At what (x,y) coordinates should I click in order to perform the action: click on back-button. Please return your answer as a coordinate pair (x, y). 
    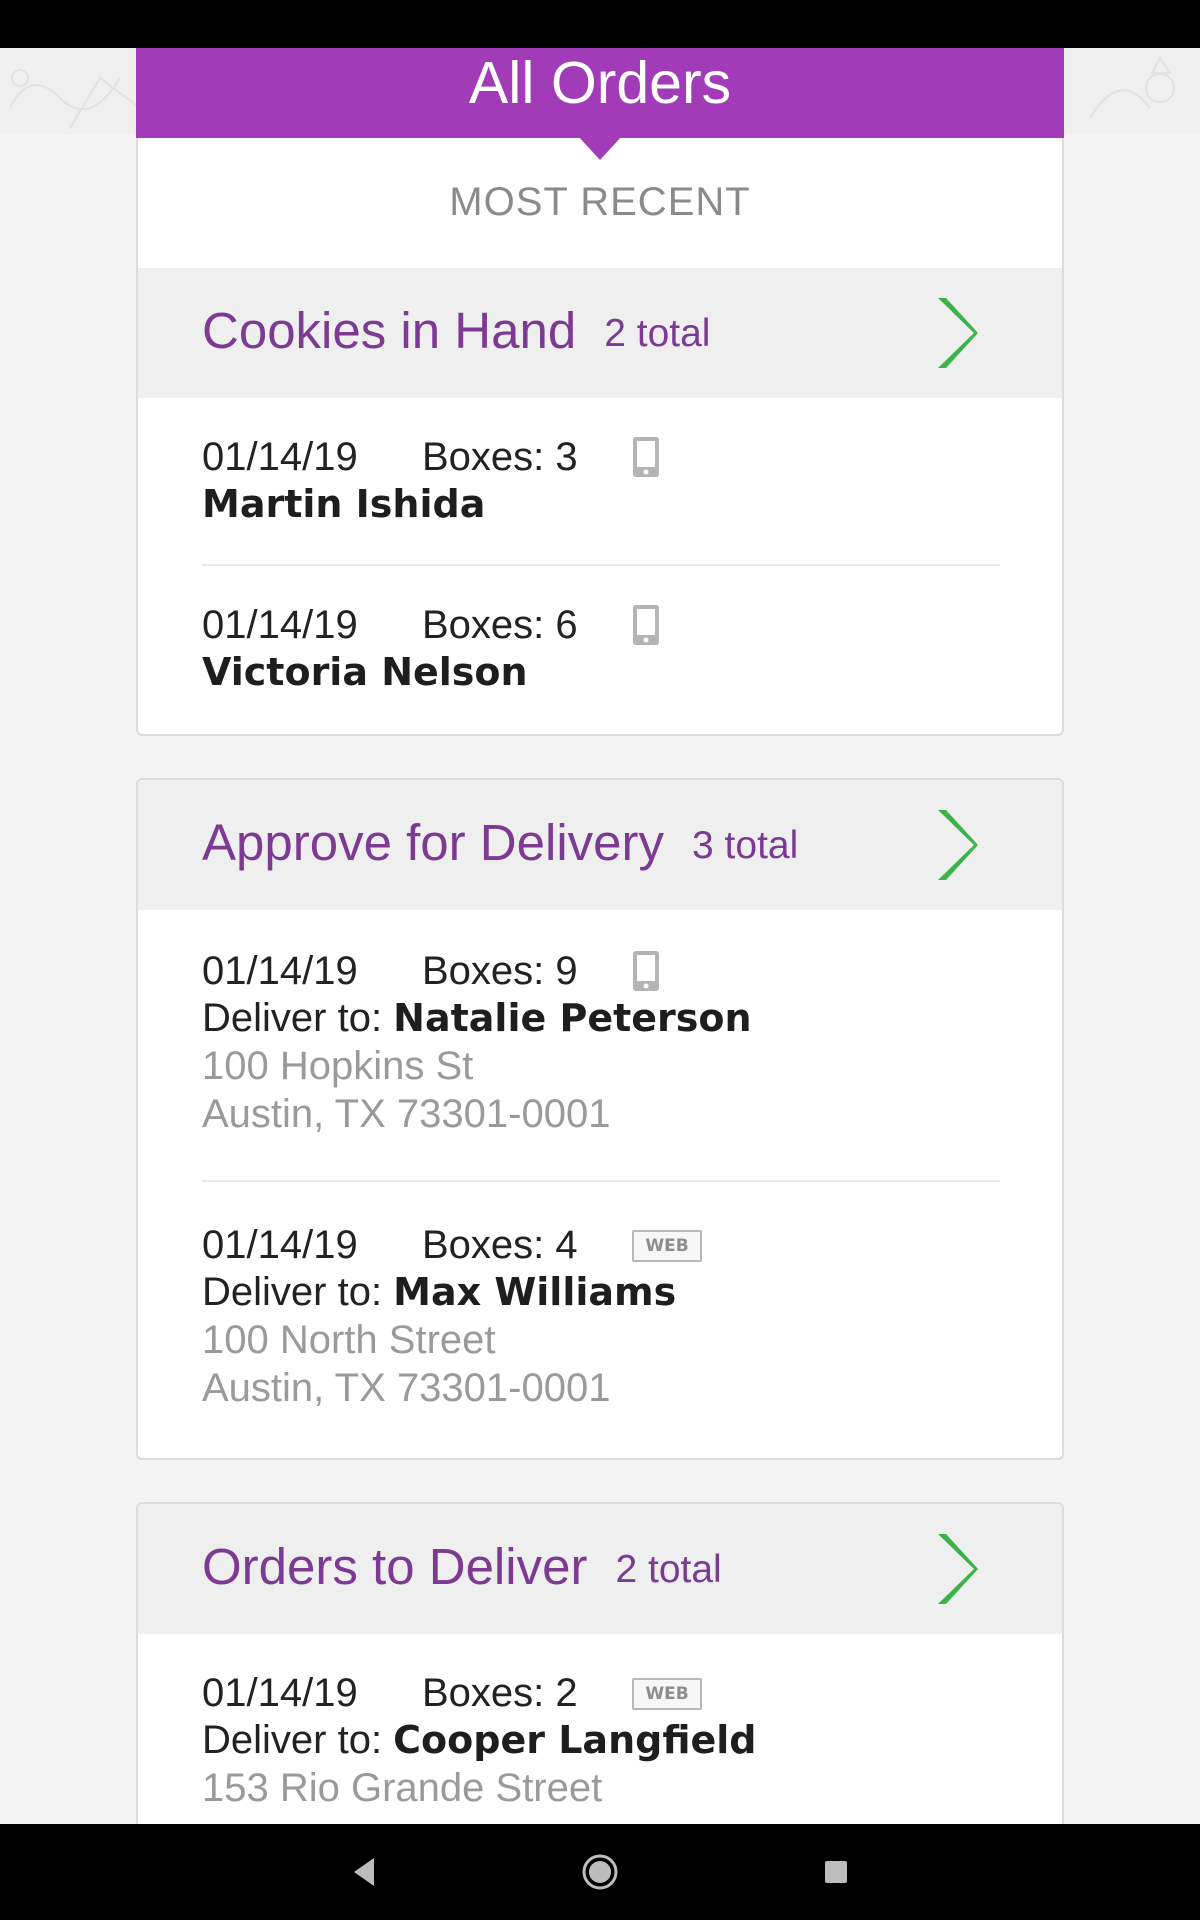
    Looking at the image, I should click on (364, 1872).